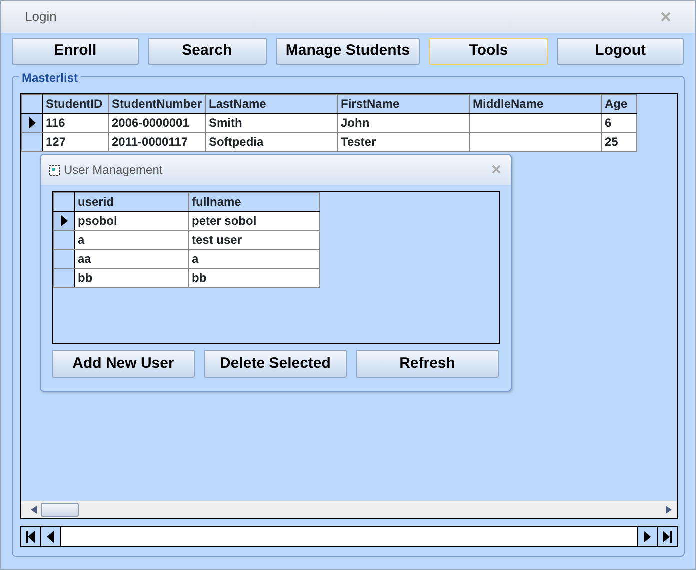 This screenshot has width=696, height=570. Describe the element at coordinates (75, 104) in the screenshot. I see `column-header: StudentID` at that location.